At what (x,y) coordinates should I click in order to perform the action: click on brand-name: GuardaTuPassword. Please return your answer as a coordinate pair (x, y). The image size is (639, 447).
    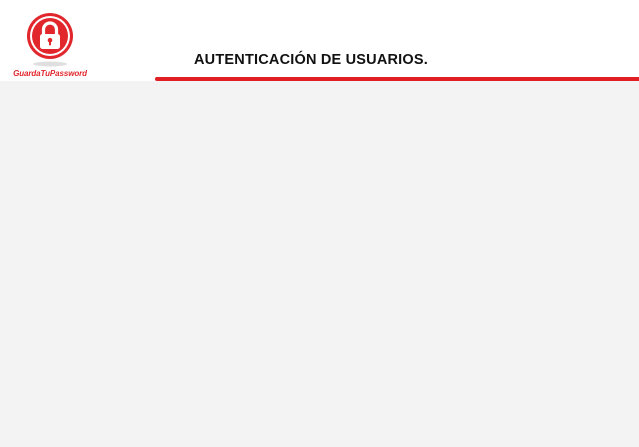
    Looking at the image, I should click on (50, 73).